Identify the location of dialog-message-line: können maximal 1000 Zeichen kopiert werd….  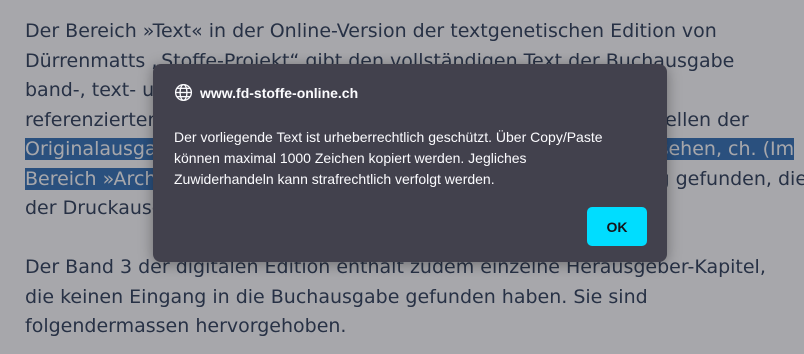
(350, 158).